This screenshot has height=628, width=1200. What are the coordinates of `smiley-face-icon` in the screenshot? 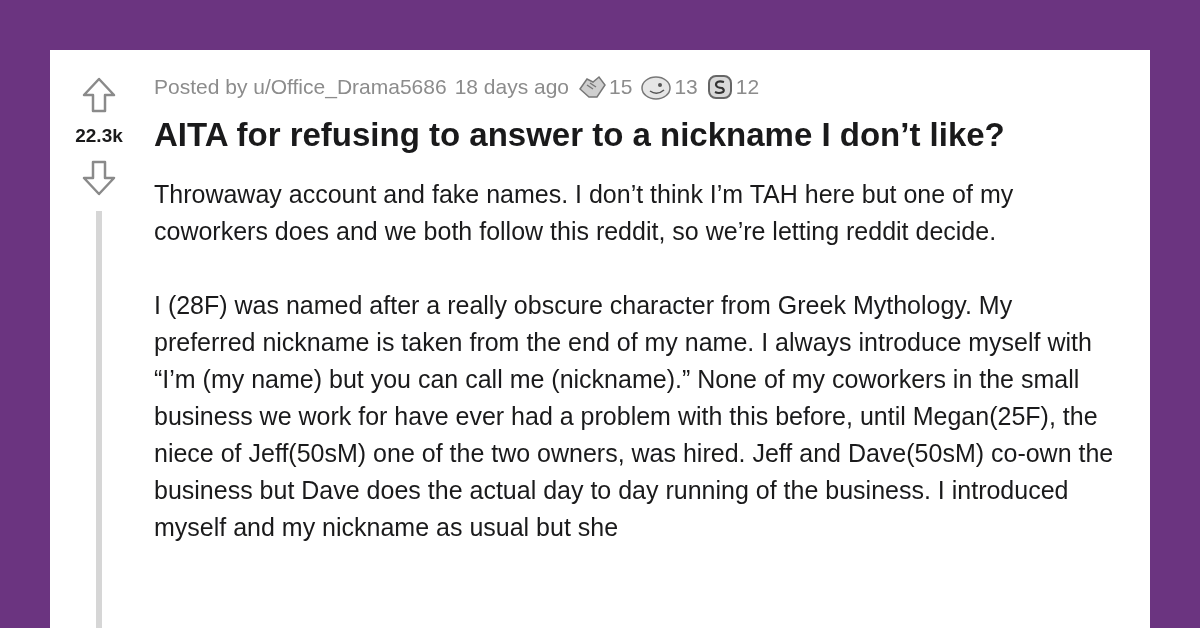 It's located at (656, 87).